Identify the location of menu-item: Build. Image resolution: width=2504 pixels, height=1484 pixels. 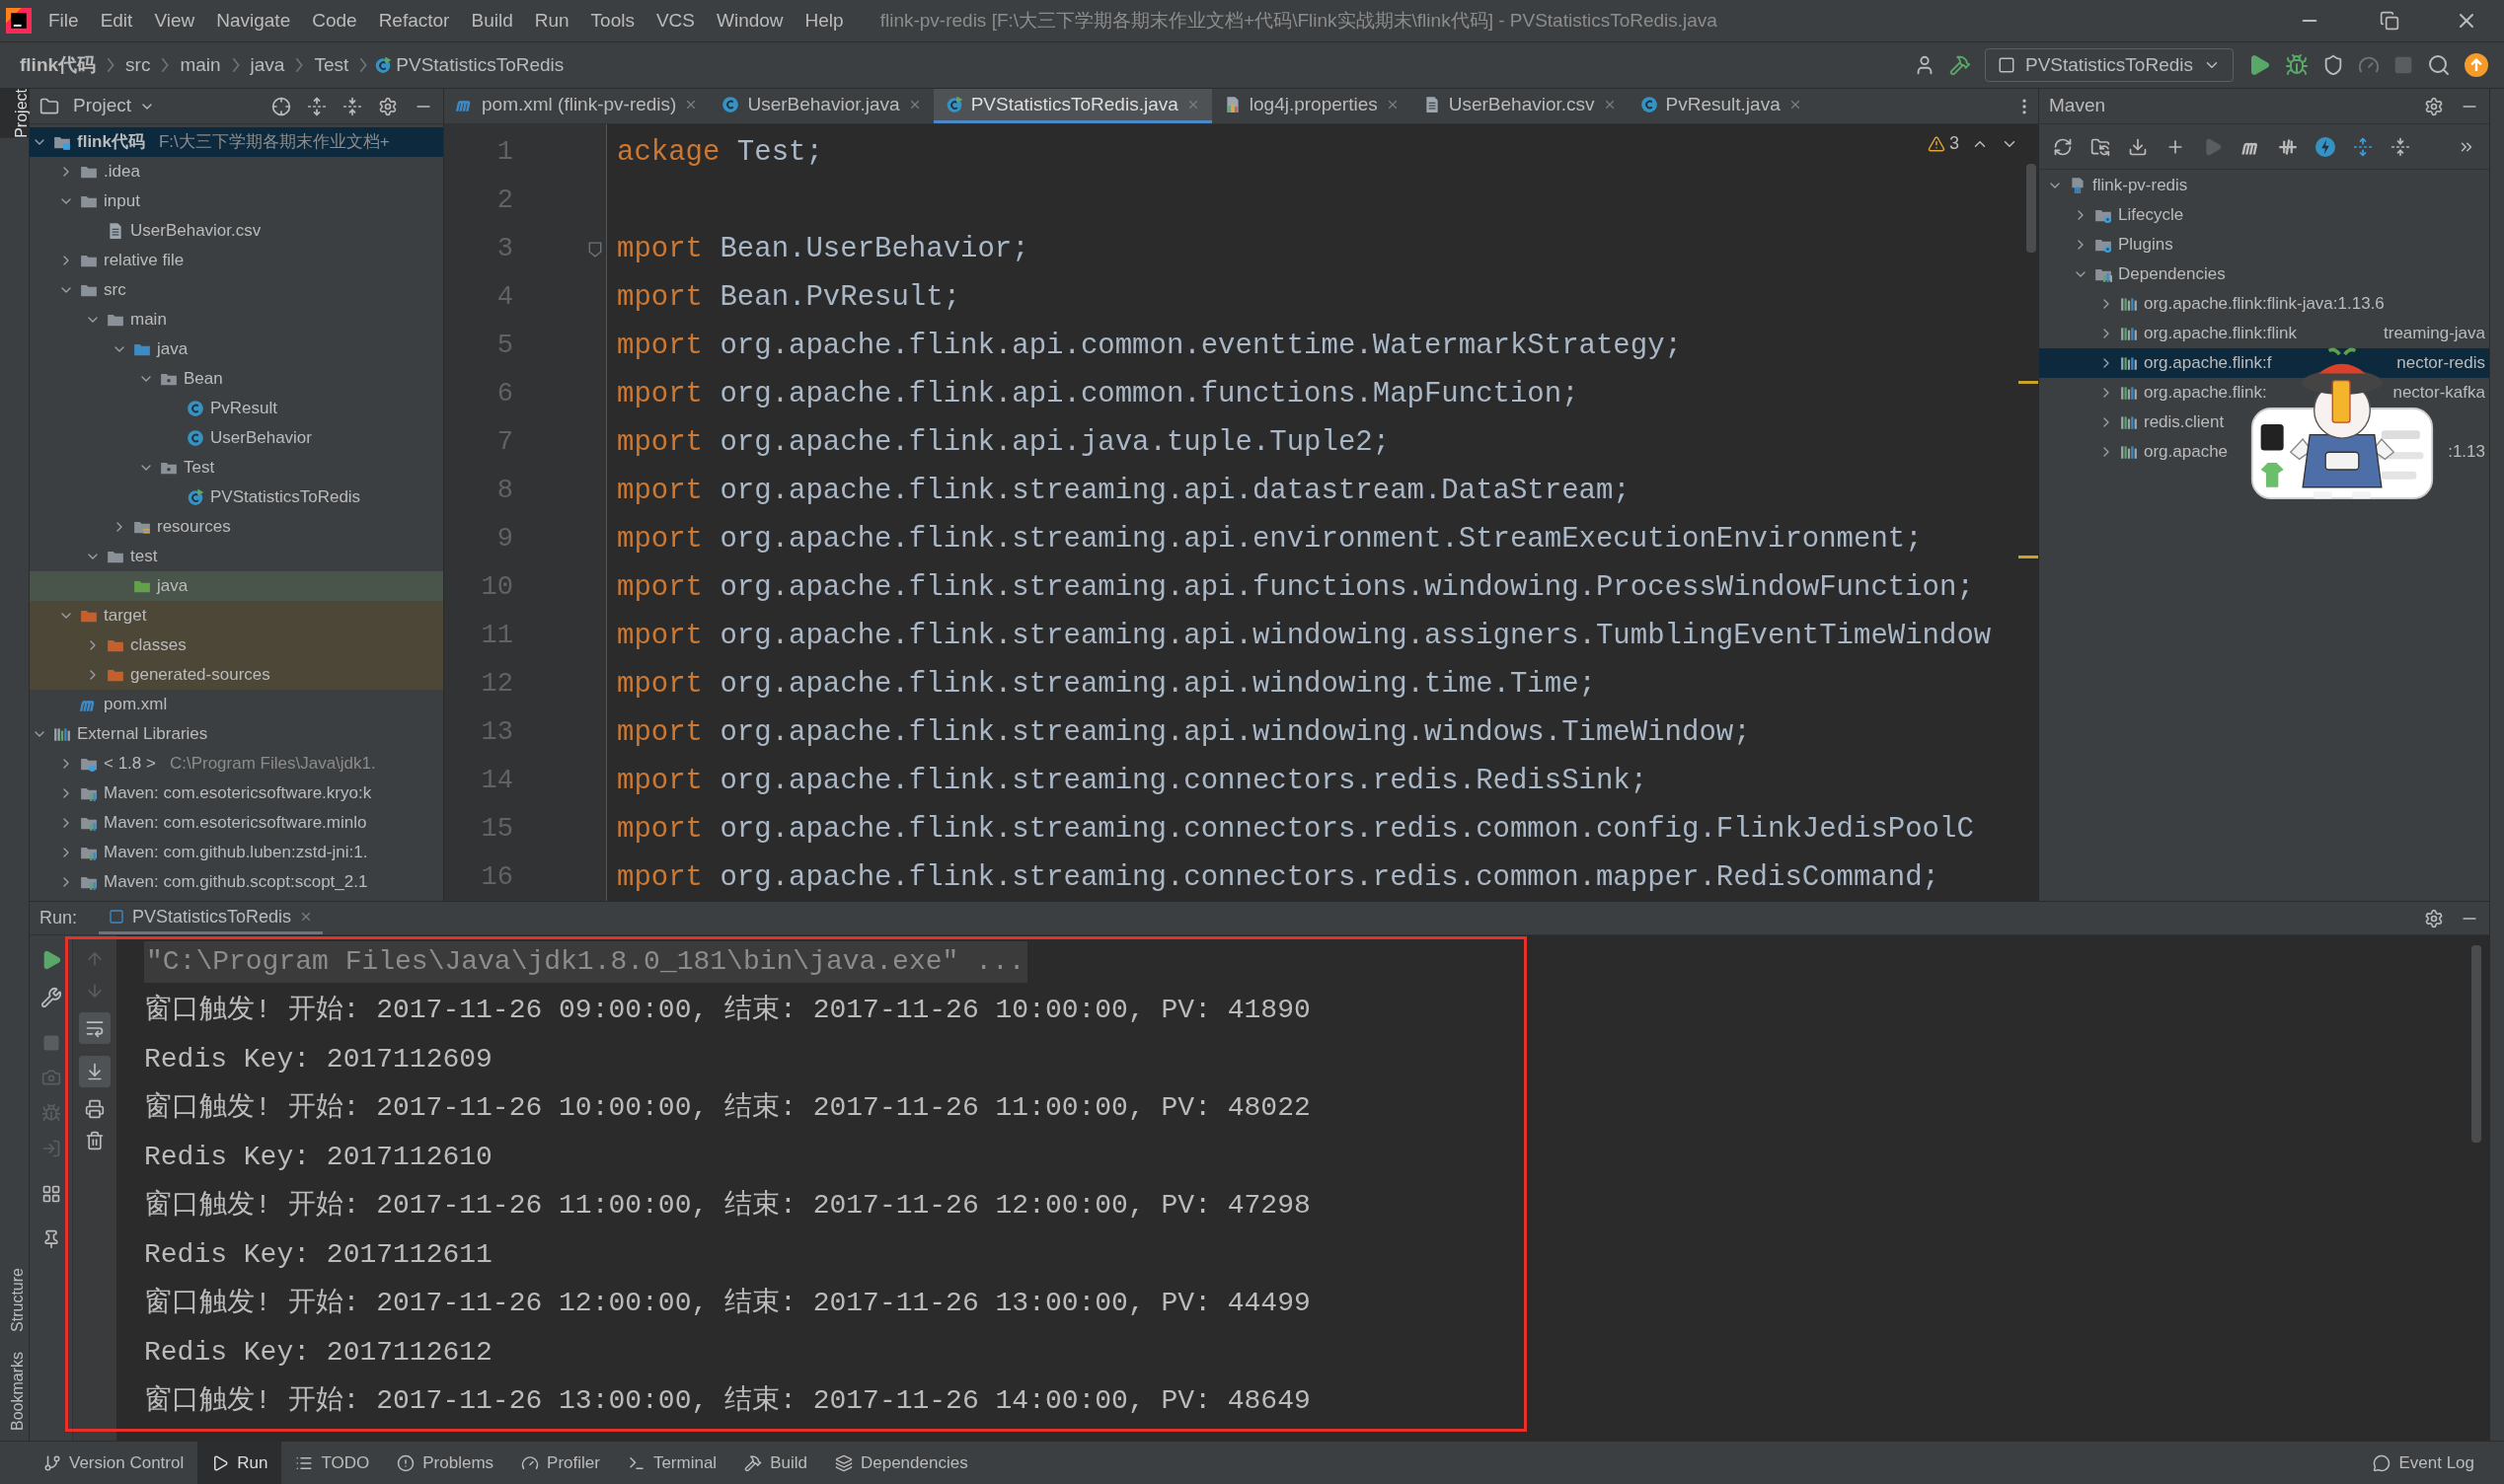
(492, 20).